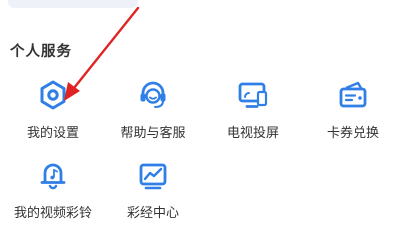 Image resolution: width=400 pixels, height=245 pixels. What do you see at coordinates (252, 133) in the screenshot?
I see `service-label: 电视投屏` at bounding box center [252, 133].